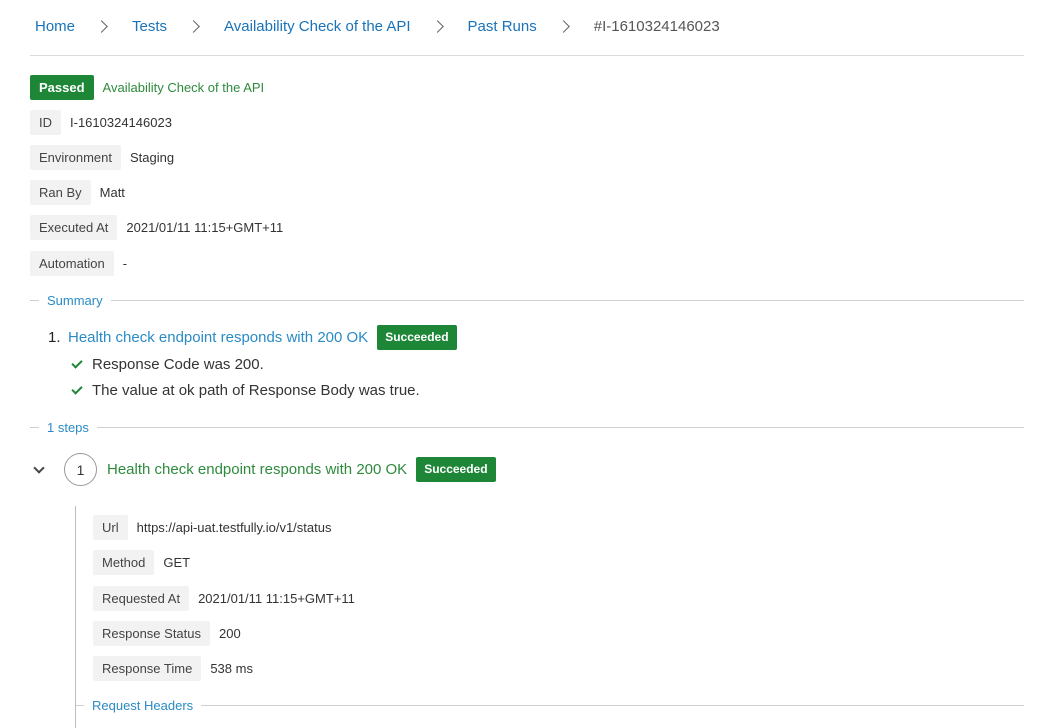 Image resolution: width=1049 pixels, height=728 pixels. I want to click on meta-row-id: ID I-1610324146023, so click(101, 122).